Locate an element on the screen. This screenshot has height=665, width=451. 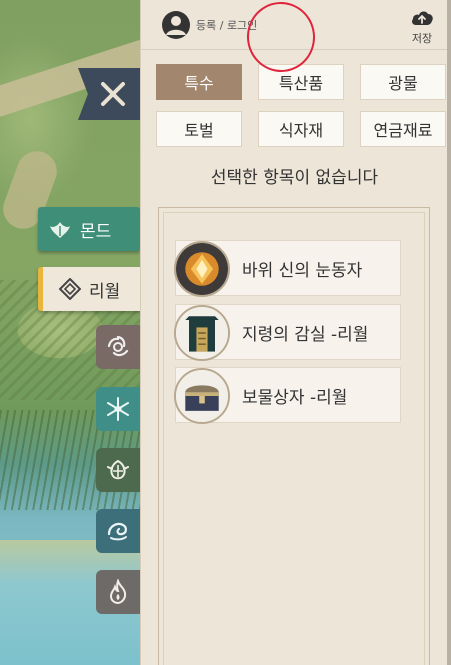
cryo-filter-button is located at coordinates (118, 409).